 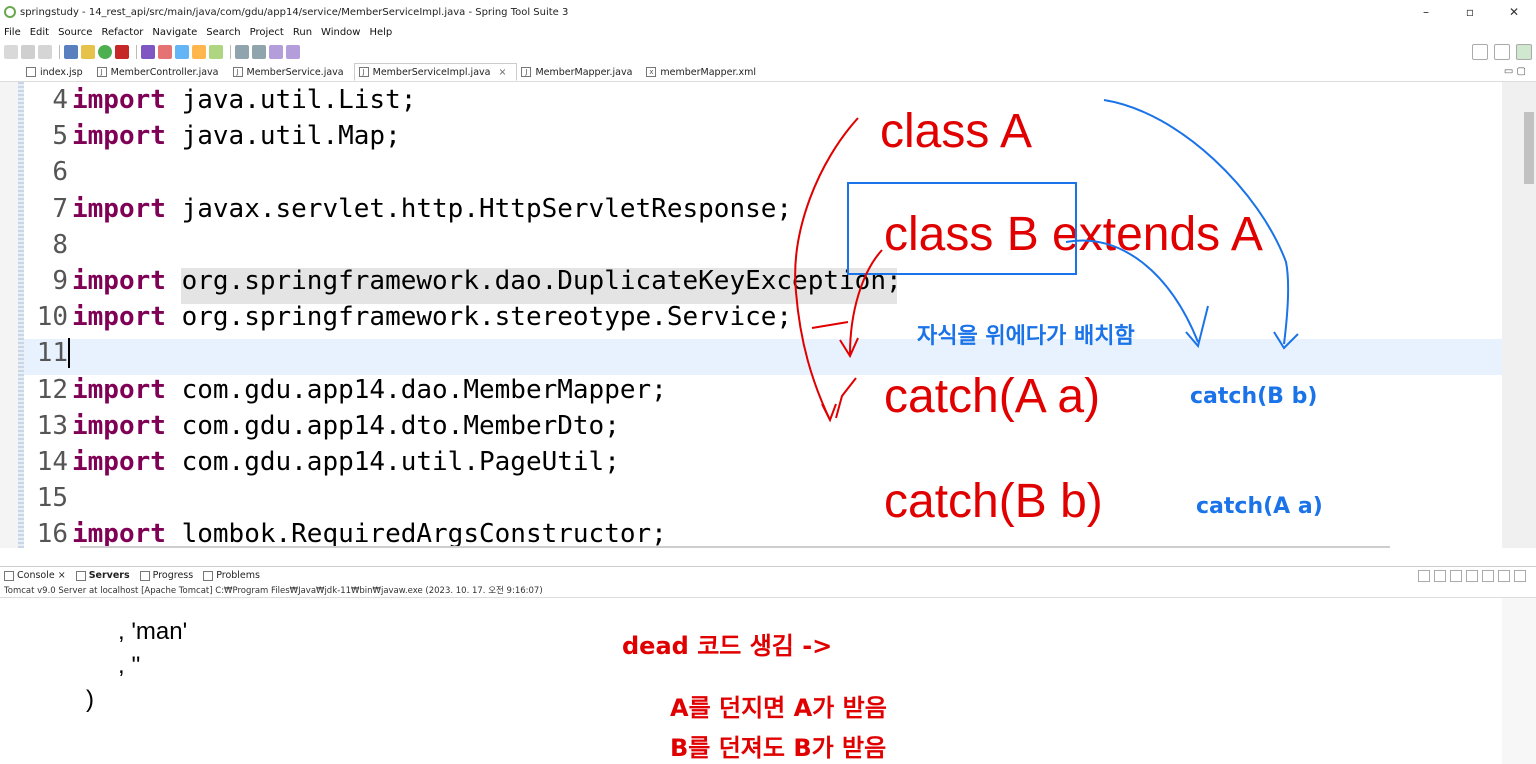 What do you see at coordinates (1456, 576) in the screenshot?
I see `clear-console-icon` at bounding box center [1456, 576].